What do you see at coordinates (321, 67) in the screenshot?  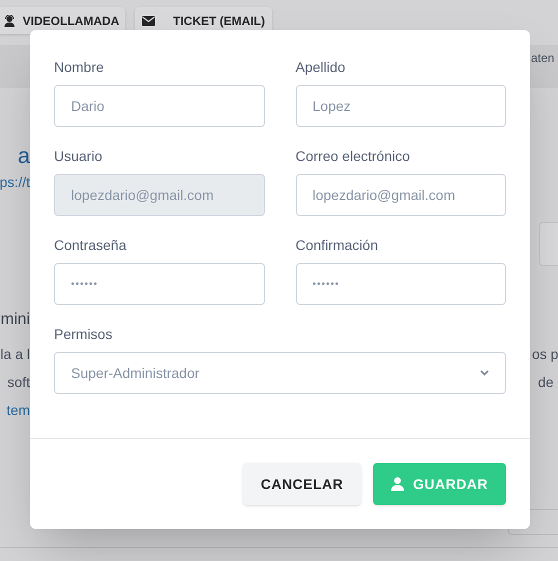 I see `field-label: Apellido` at bounding box center [321, 67].